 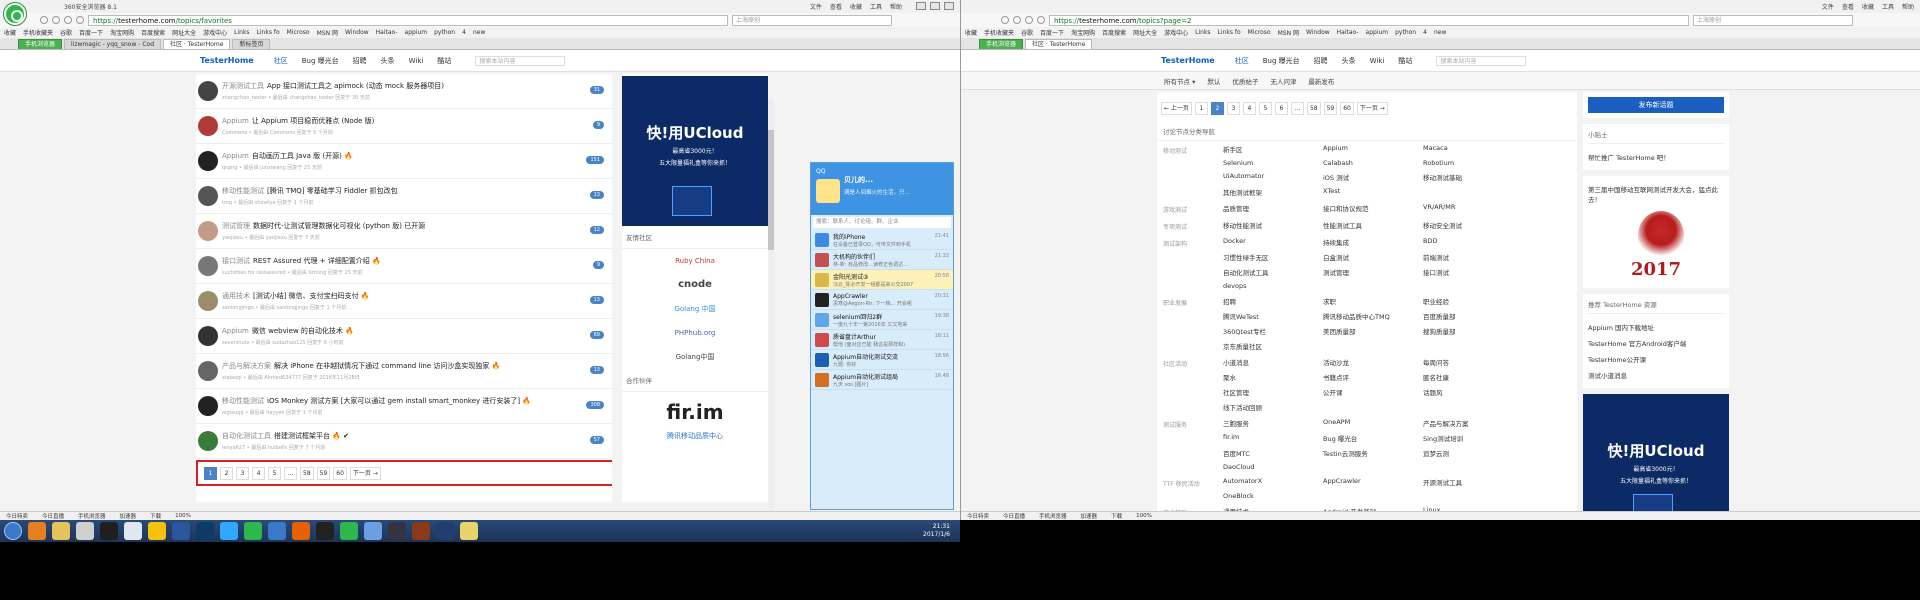 What do you see at coordinates (1213, 81) in the screenshot?
I see `filter-tab: 默认` at bounding box center [1213, 81].